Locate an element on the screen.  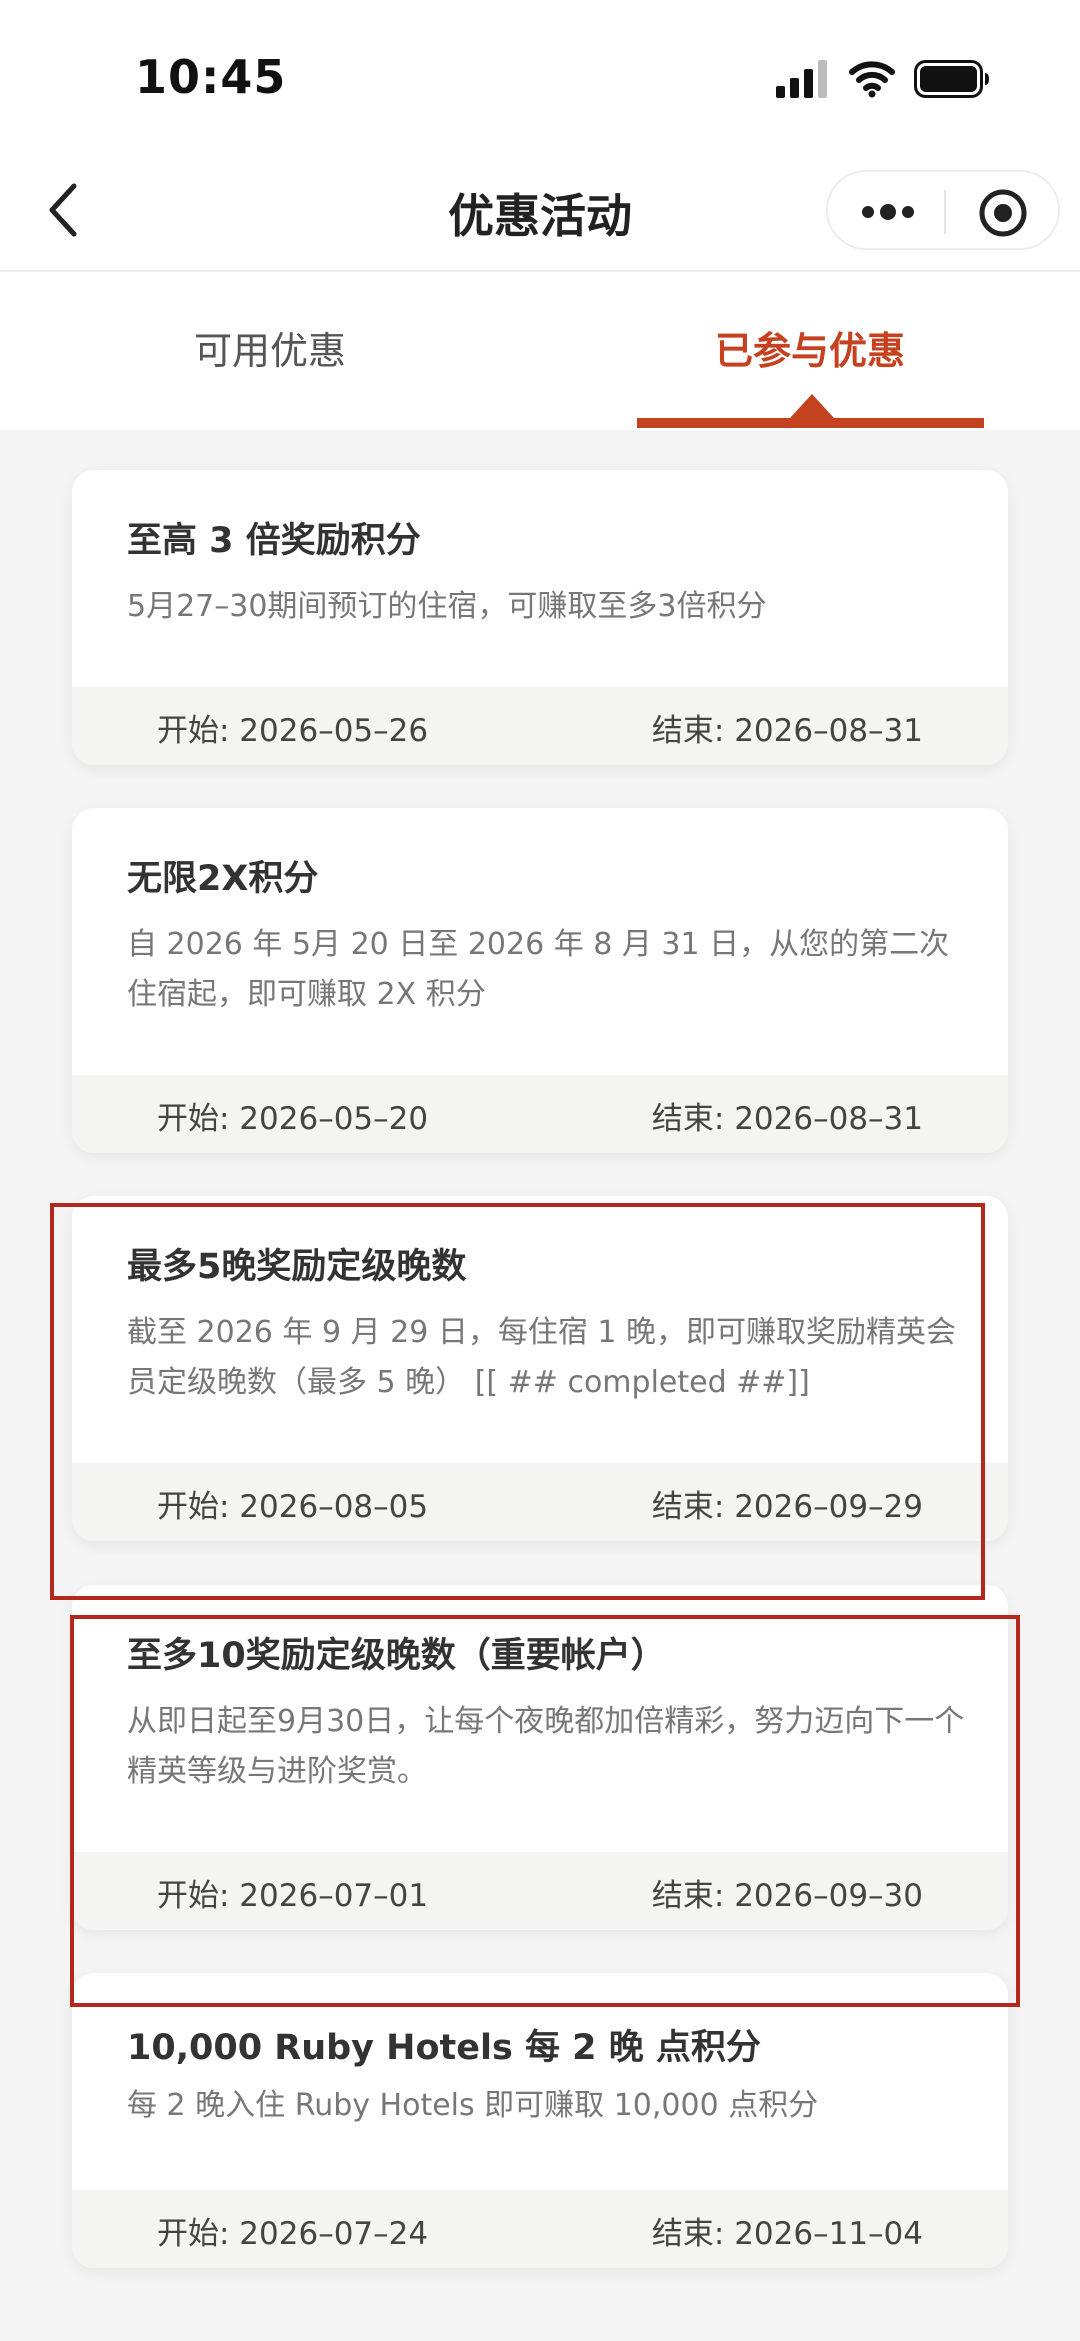
more-options-icon is located at coordinates (888, 212).